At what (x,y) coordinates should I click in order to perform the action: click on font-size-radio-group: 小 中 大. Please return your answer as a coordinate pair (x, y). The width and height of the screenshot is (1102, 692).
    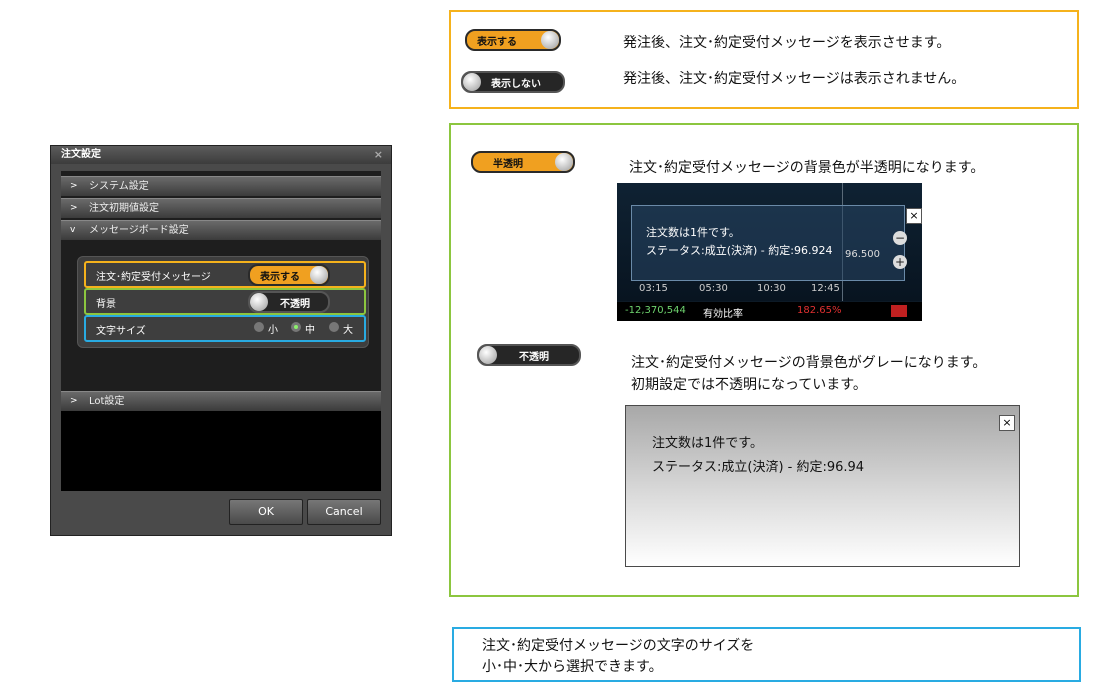
    Looking at the image, I should click on (309, 328).